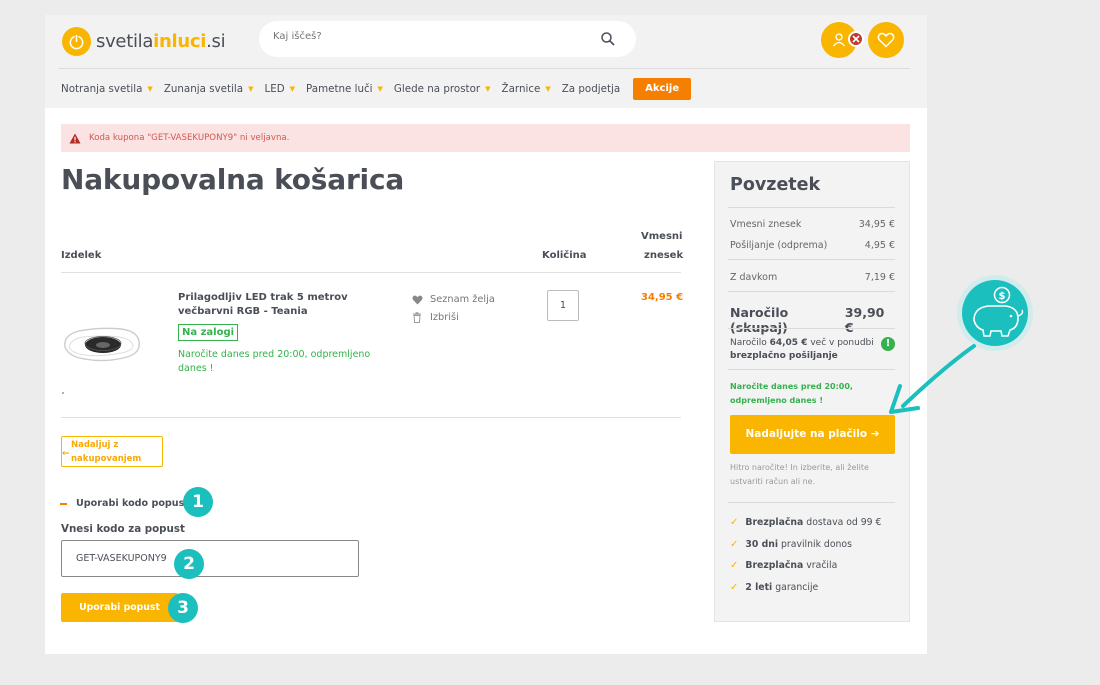 This screenshot has width=1100, height=685. What do you see at coordinates (791, 544) in the screenshot?
I see `perk-item: ✓ 30 dni pravilnik donos` at bounding box center [791, 544].